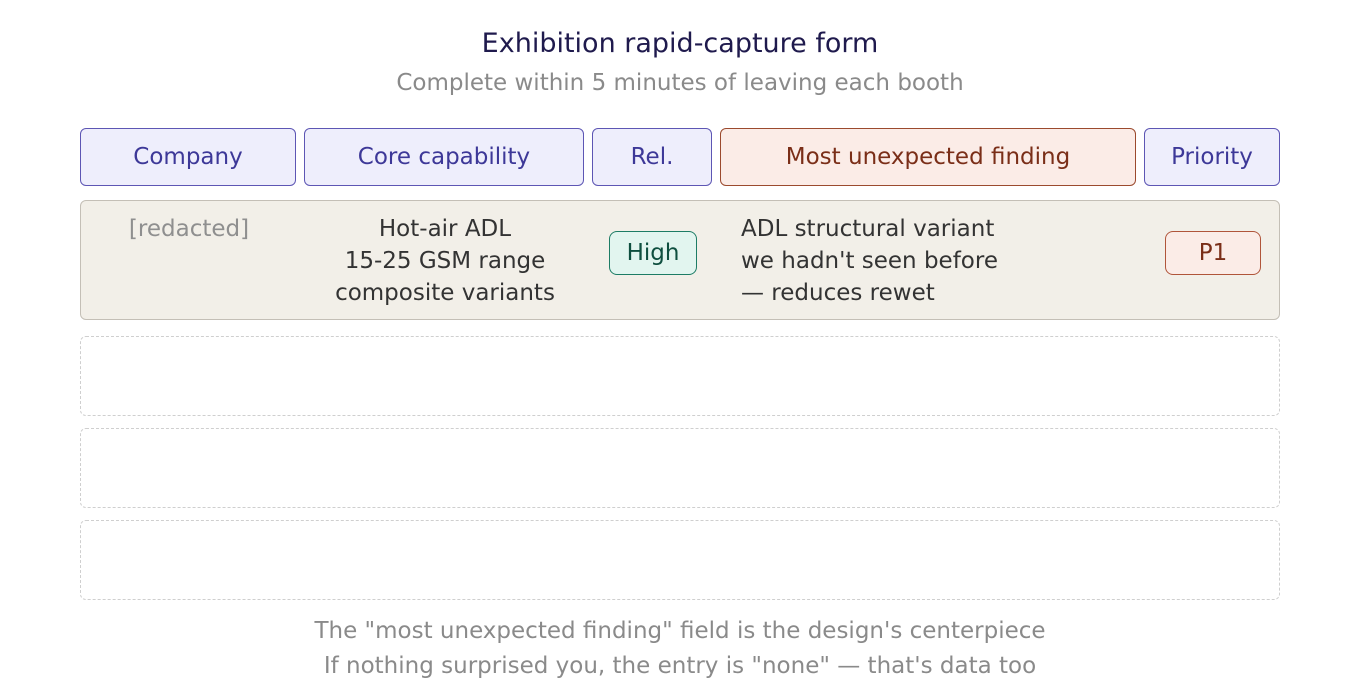 The image size is (1360, 680). I want to click on finding-line: — reduces rewet, so click(838, 293).